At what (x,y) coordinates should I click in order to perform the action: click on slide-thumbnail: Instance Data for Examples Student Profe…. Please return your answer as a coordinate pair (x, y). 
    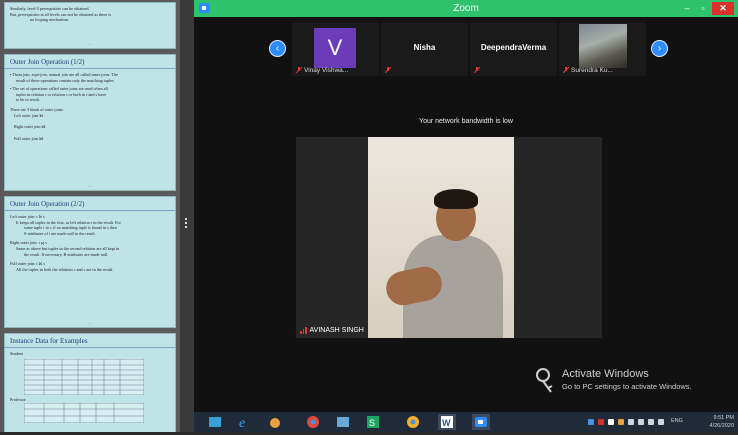
    Looking at the image, I should click on (90, 382).